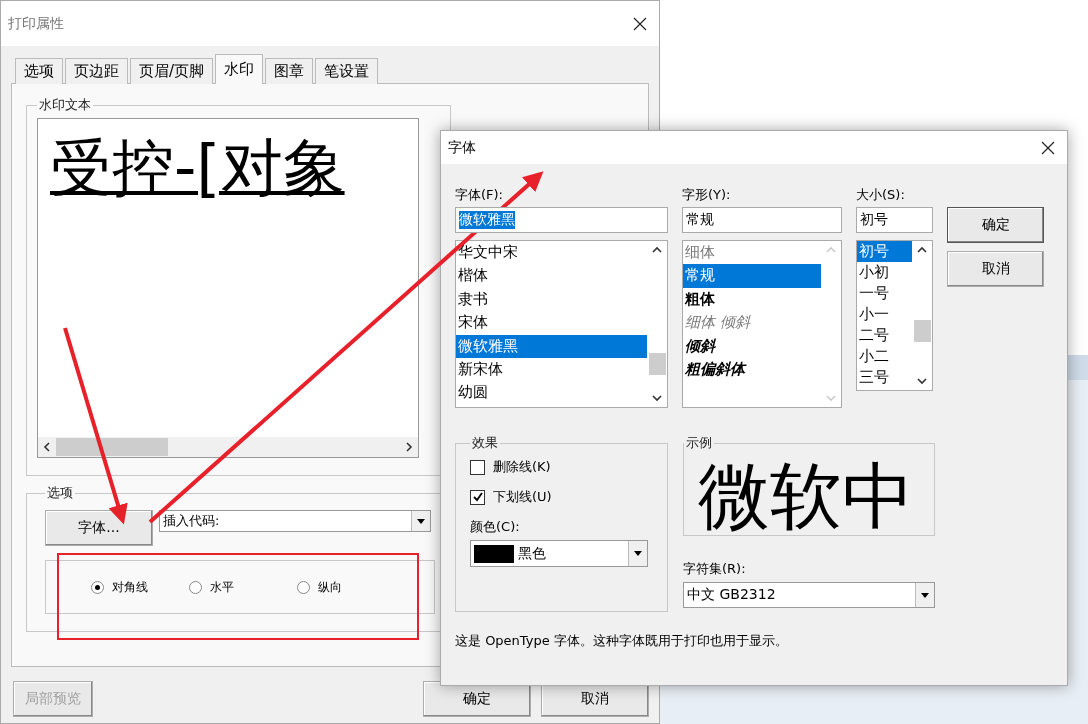 The width and height of the screenshot is (1088, 724). Describe the element at coordinates (752, 369) in the screenshot. I see `list-item: 粗偏斜体` at that location.